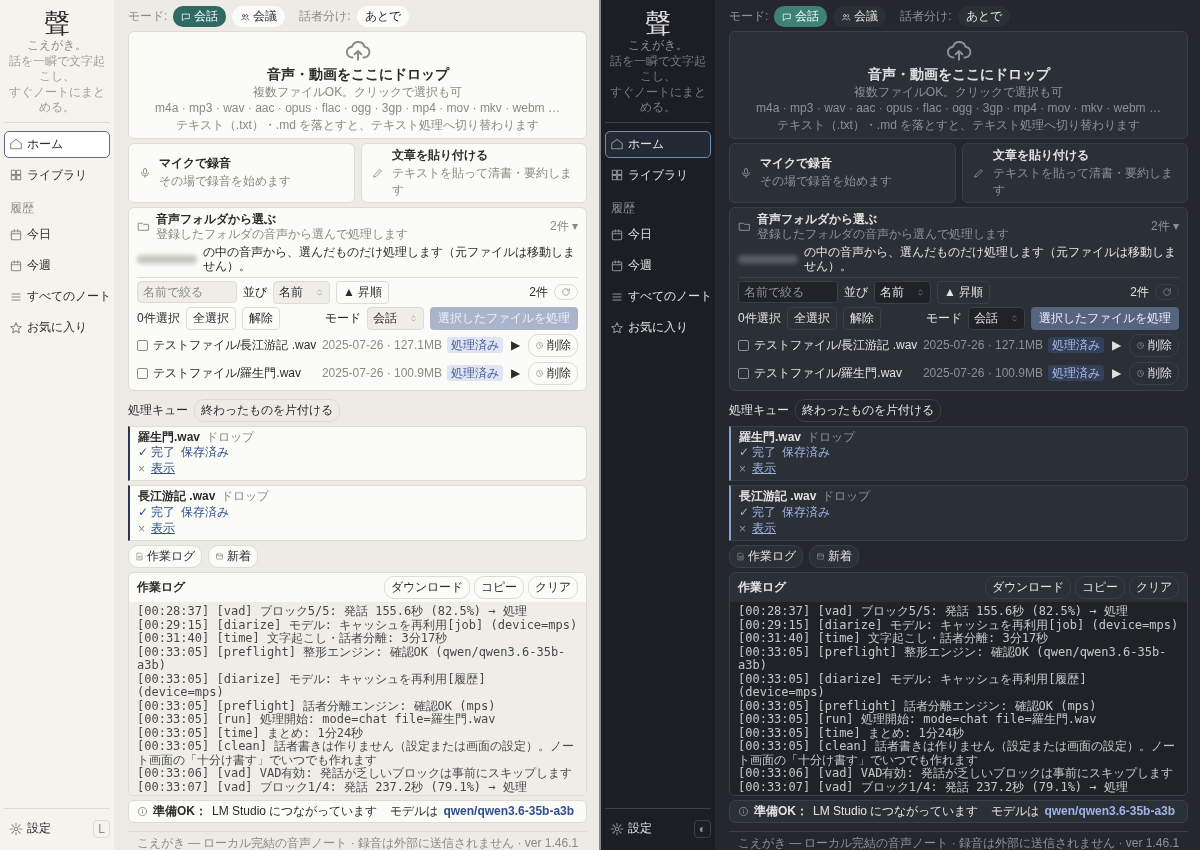 Image resolution: width=1200 pixels, height=850 pixels. I want to click on folder-count: 2件 ▾, so click(1164, 227).